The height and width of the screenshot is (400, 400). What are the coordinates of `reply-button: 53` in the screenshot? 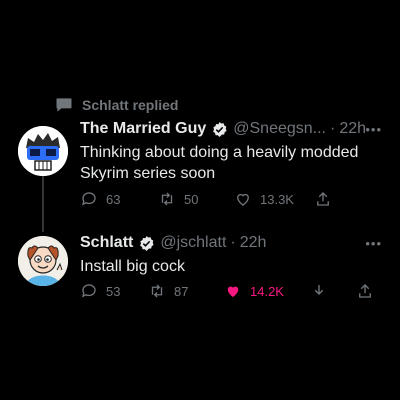 It's located at (100, 291).